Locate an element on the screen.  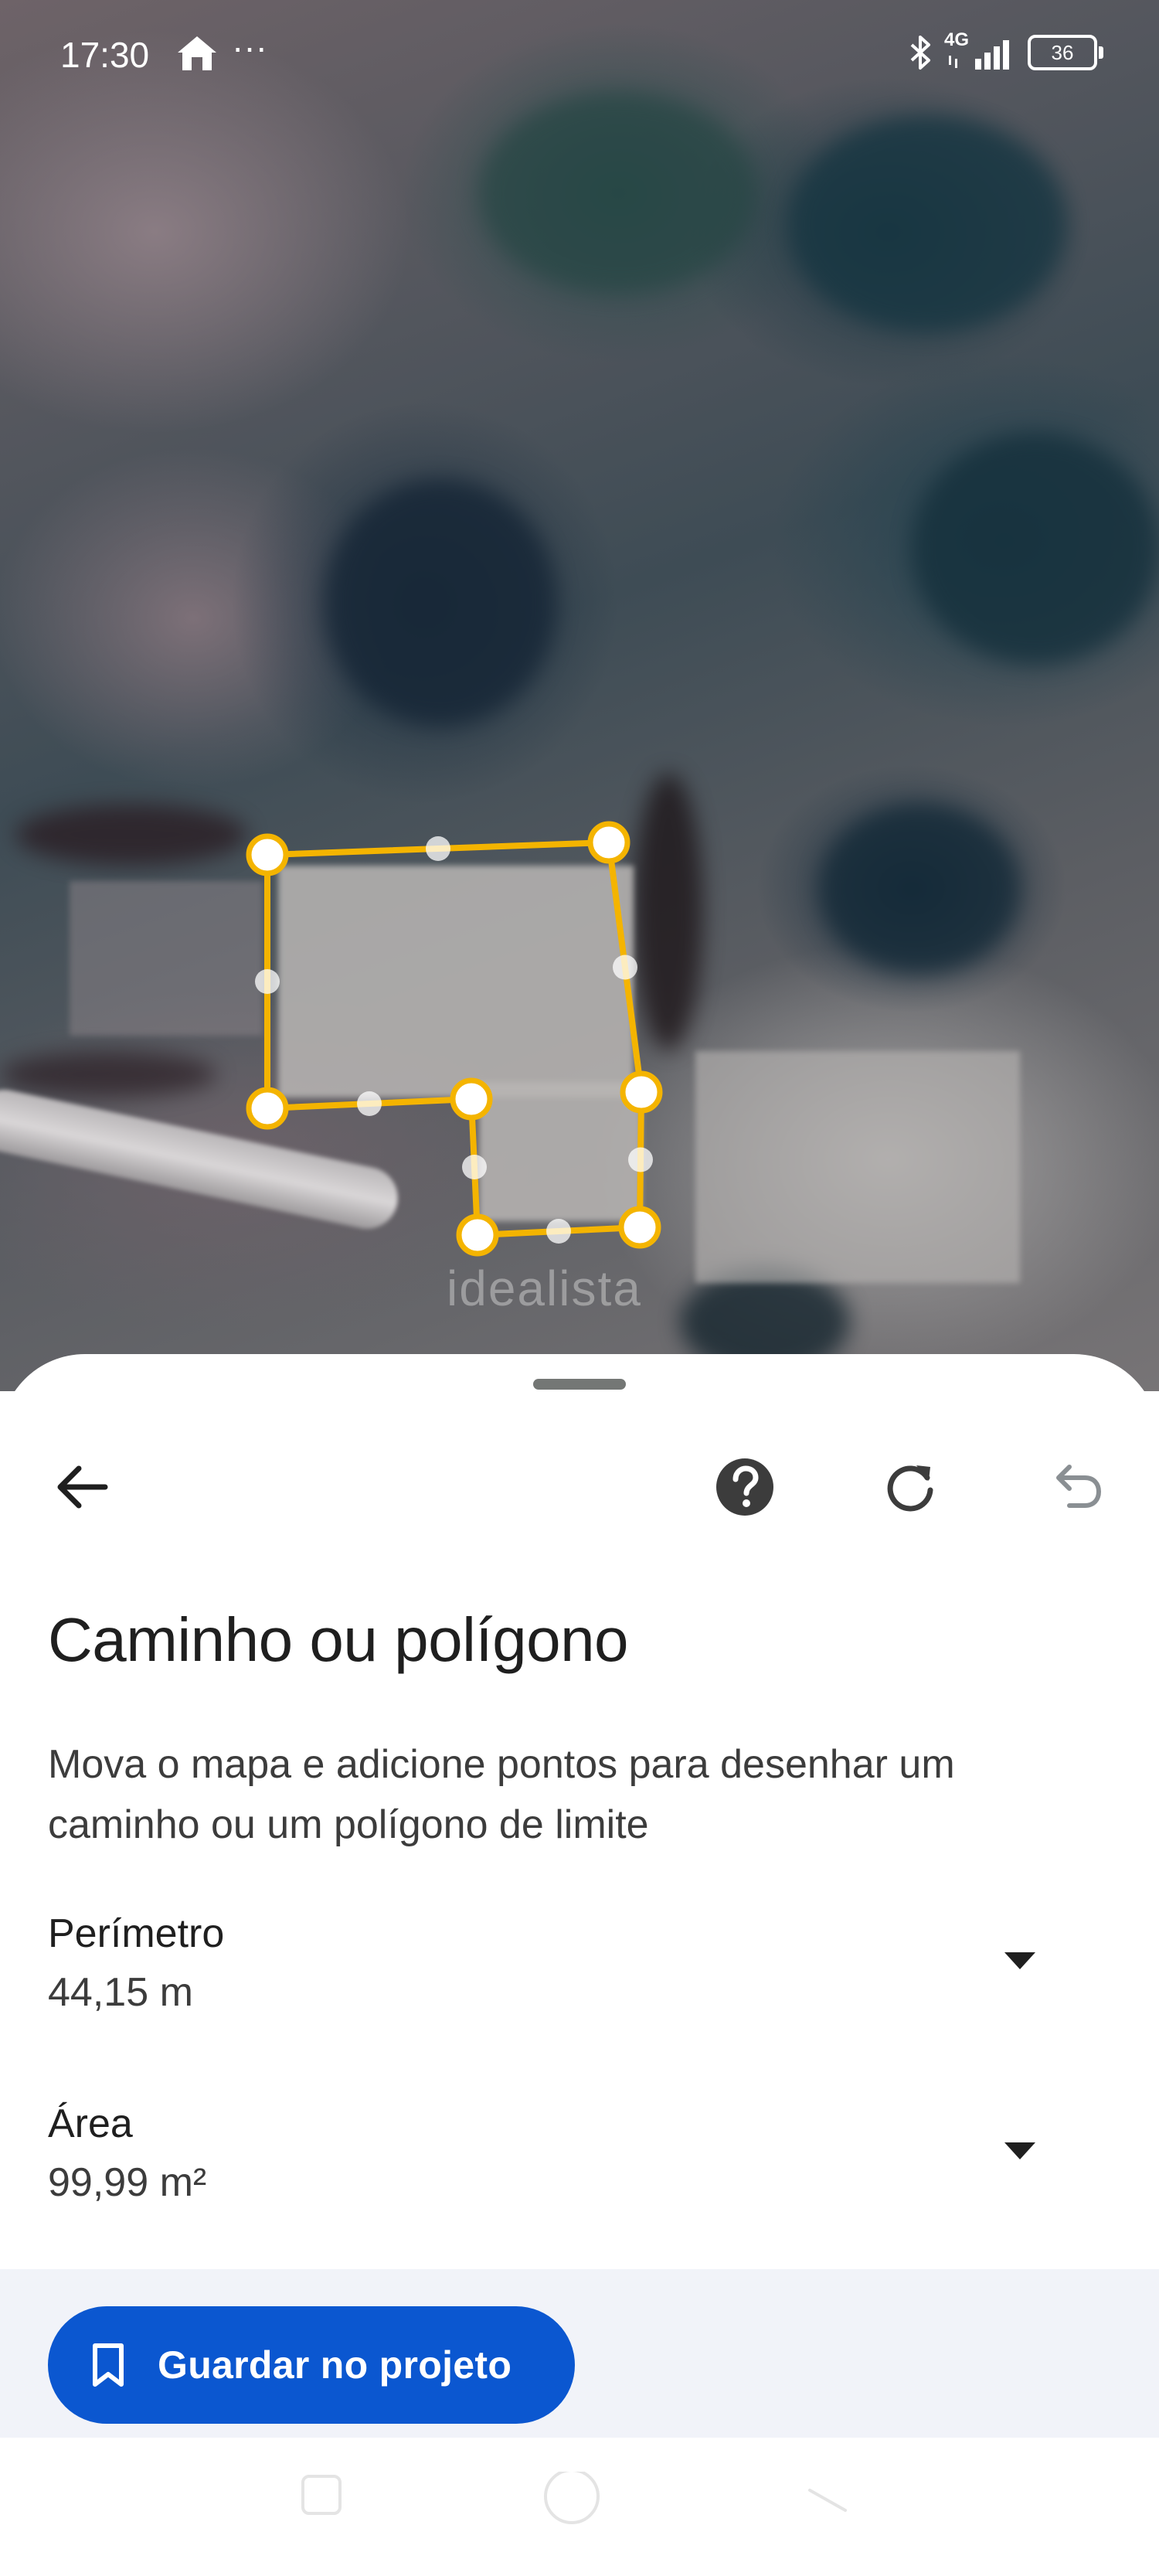
status-time: 17:30 is located at coordinates (105, 55).